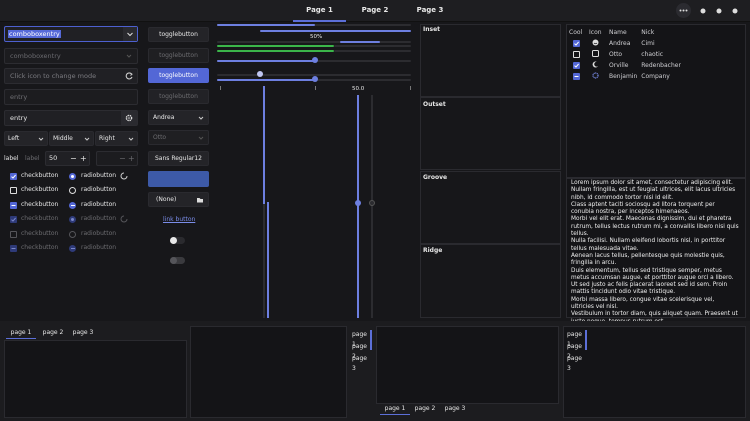 The height and width of the screenshot is (421, 750). I want to click on tab-page-3: Page 3, so click(430, 11).